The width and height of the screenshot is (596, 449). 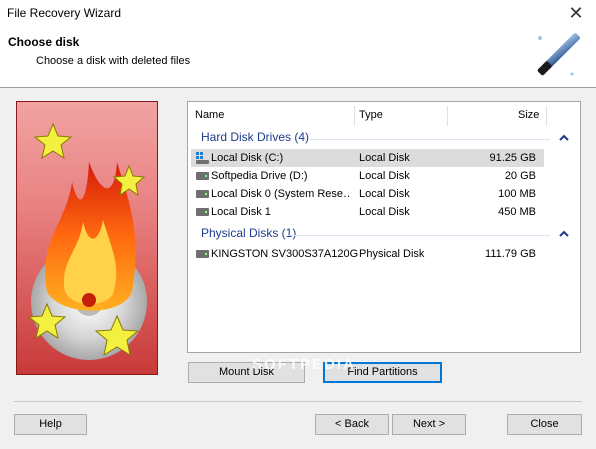 I want to click on column-header-size: Size, so click(x=528, y=115).